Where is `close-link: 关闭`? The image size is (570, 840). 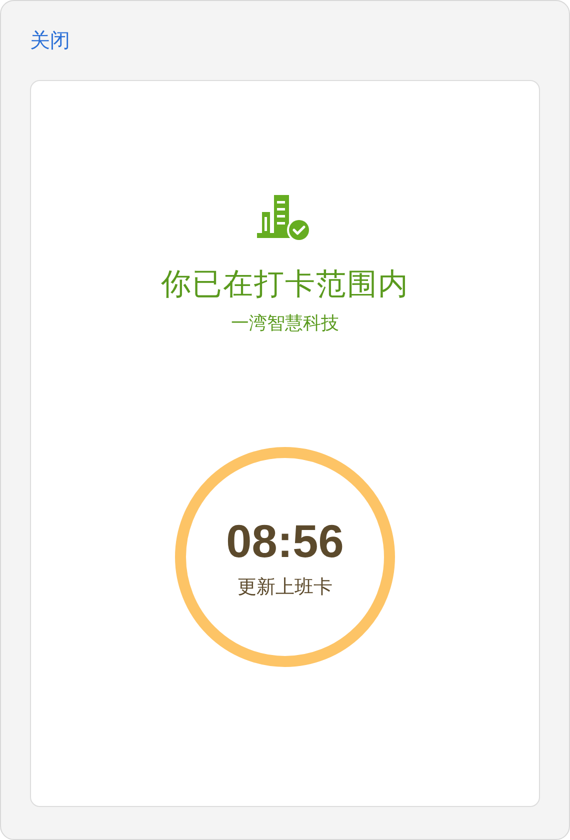 close-link: 关闭 is located at coordinates (50, 40).